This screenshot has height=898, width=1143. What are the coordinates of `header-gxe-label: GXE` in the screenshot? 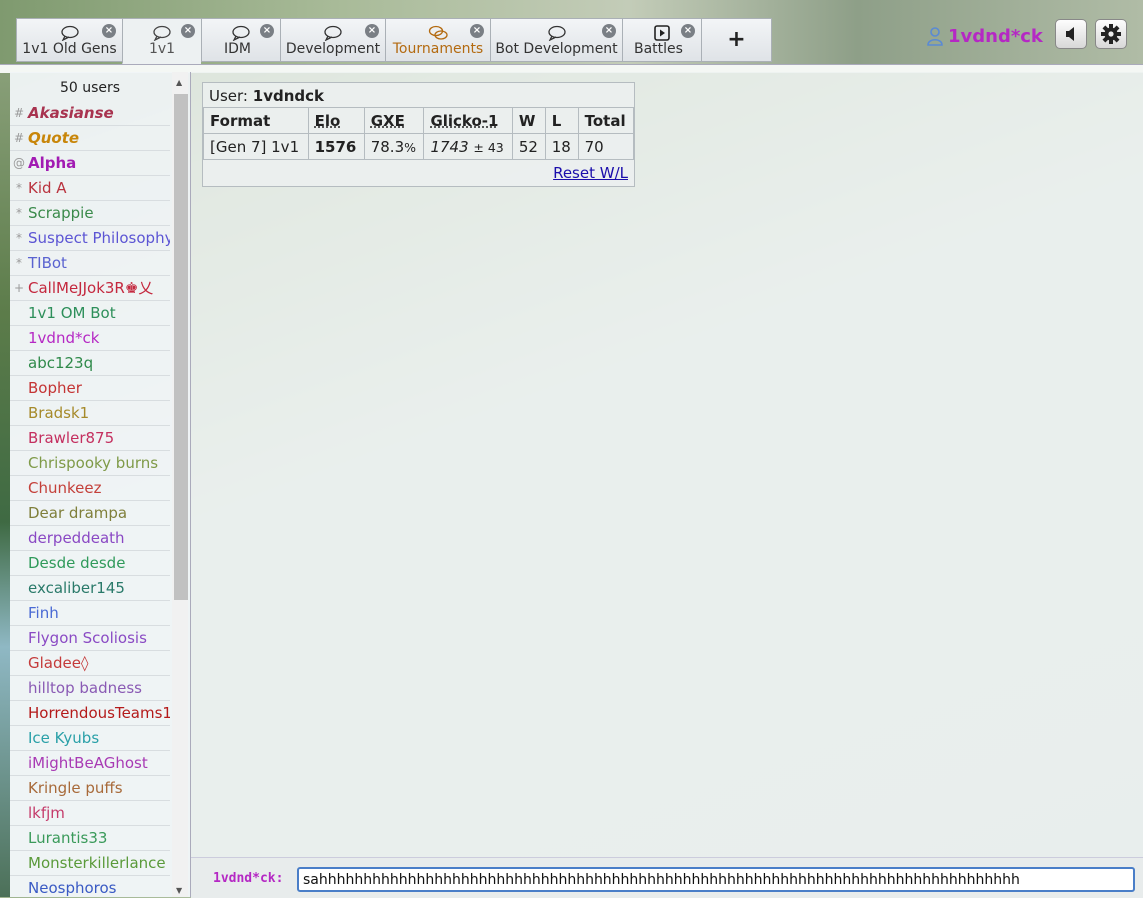 It's located at (387, 120).